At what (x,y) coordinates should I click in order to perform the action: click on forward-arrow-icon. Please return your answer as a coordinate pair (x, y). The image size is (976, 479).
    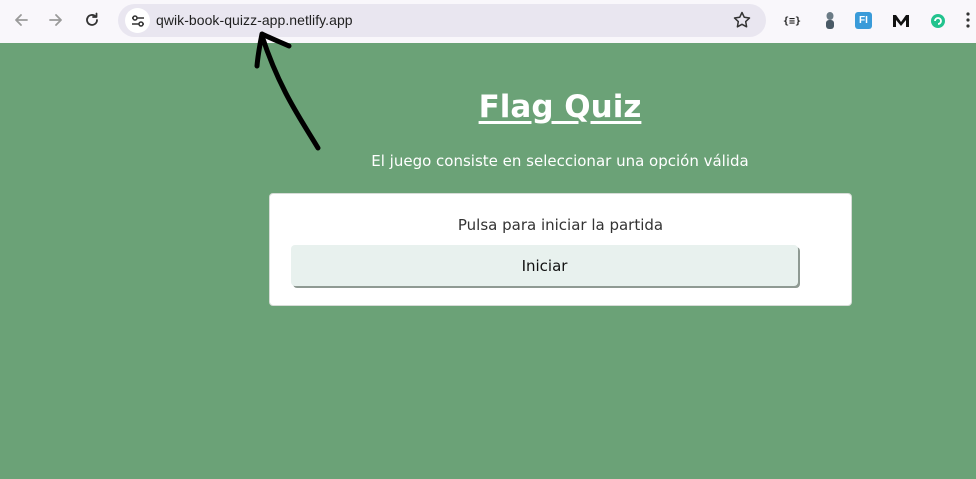
    Looking at the image, I should click on (55, 20).